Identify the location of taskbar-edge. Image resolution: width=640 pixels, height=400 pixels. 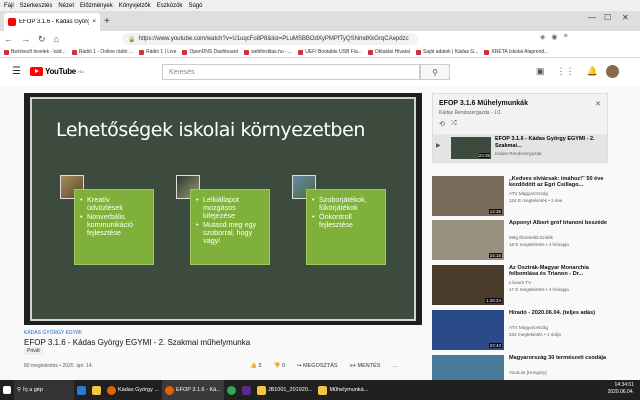
(81, 390).